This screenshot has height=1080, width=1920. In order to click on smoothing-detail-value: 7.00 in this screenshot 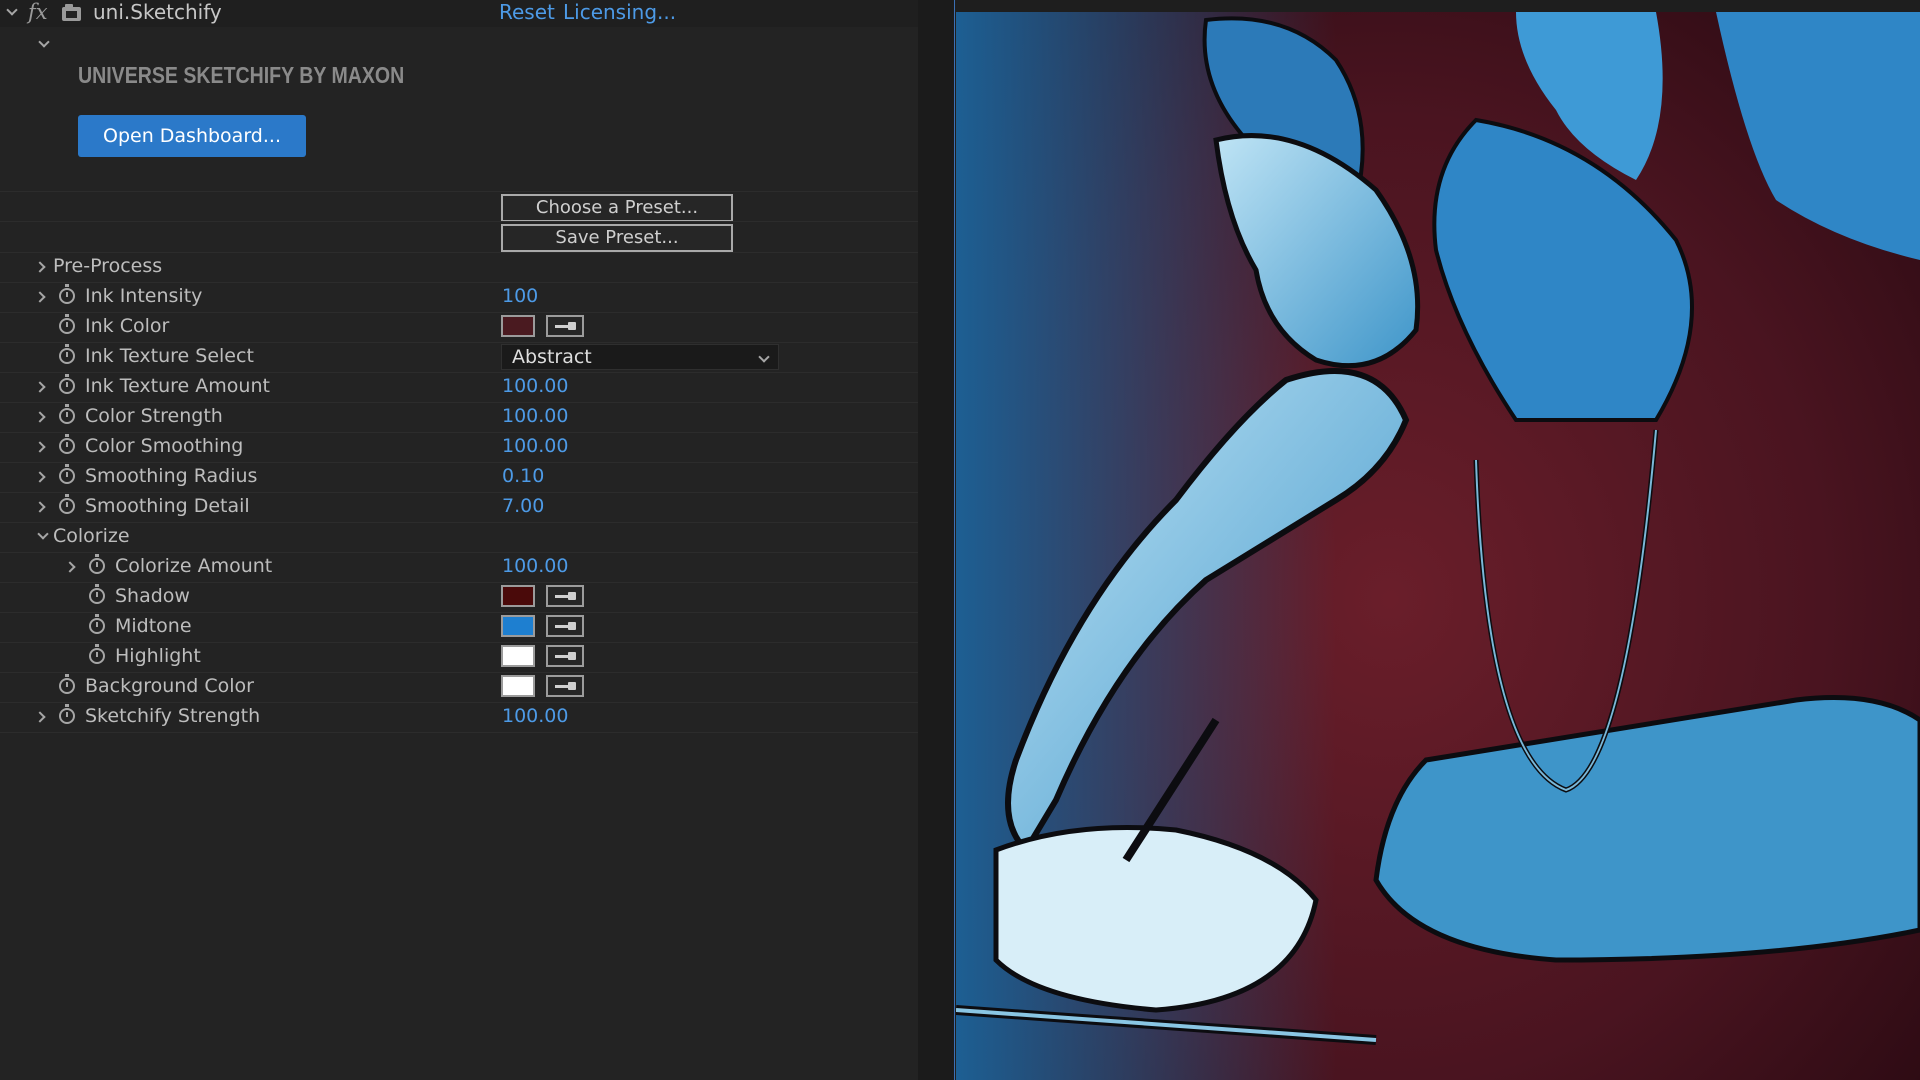, I will do `click(523, 506)`.